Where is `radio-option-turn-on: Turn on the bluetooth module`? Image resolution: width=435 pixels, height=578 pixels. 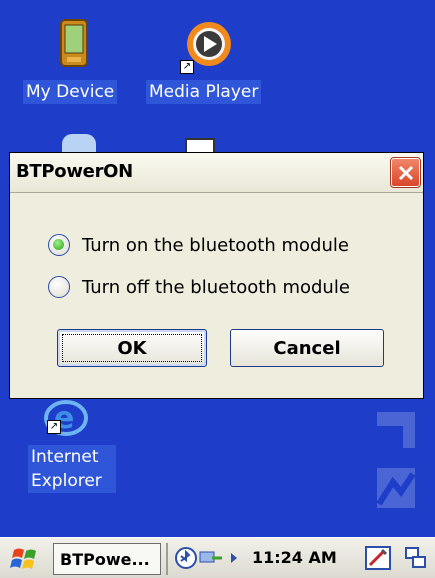
radio-option-turn-on: Turn on the bluetooth module is located at coordinates (198, 245).